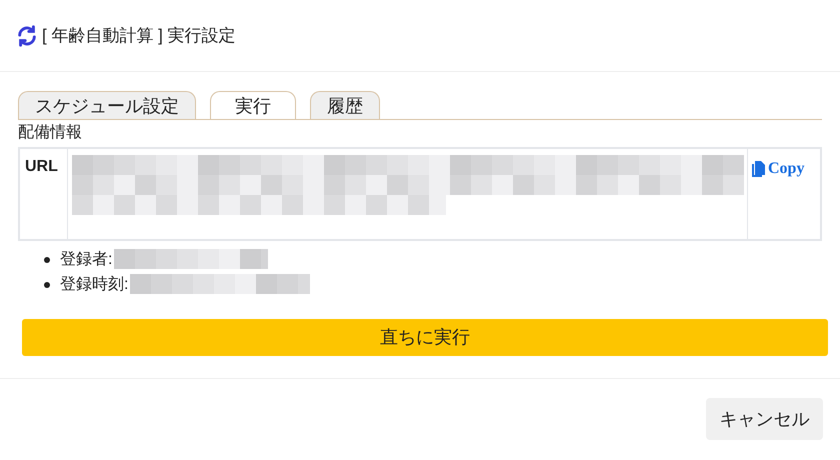  Describe the element at coordinates (44, 194) in the screenshot. I see `table-header-cell: URL` at that location.